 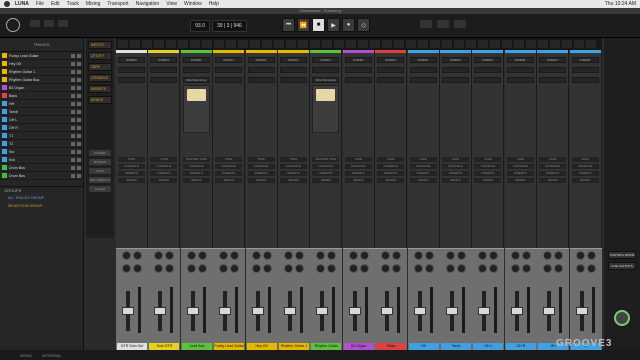 I want to click on master-knob, so click(x=622, y=318).